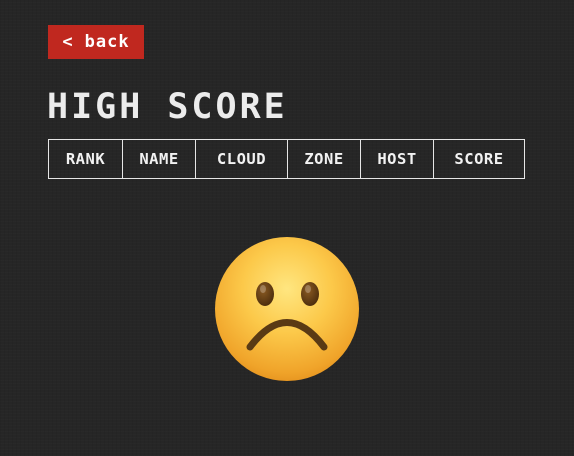  I want to click on chevron-left-icon: <, so click(67, 41).